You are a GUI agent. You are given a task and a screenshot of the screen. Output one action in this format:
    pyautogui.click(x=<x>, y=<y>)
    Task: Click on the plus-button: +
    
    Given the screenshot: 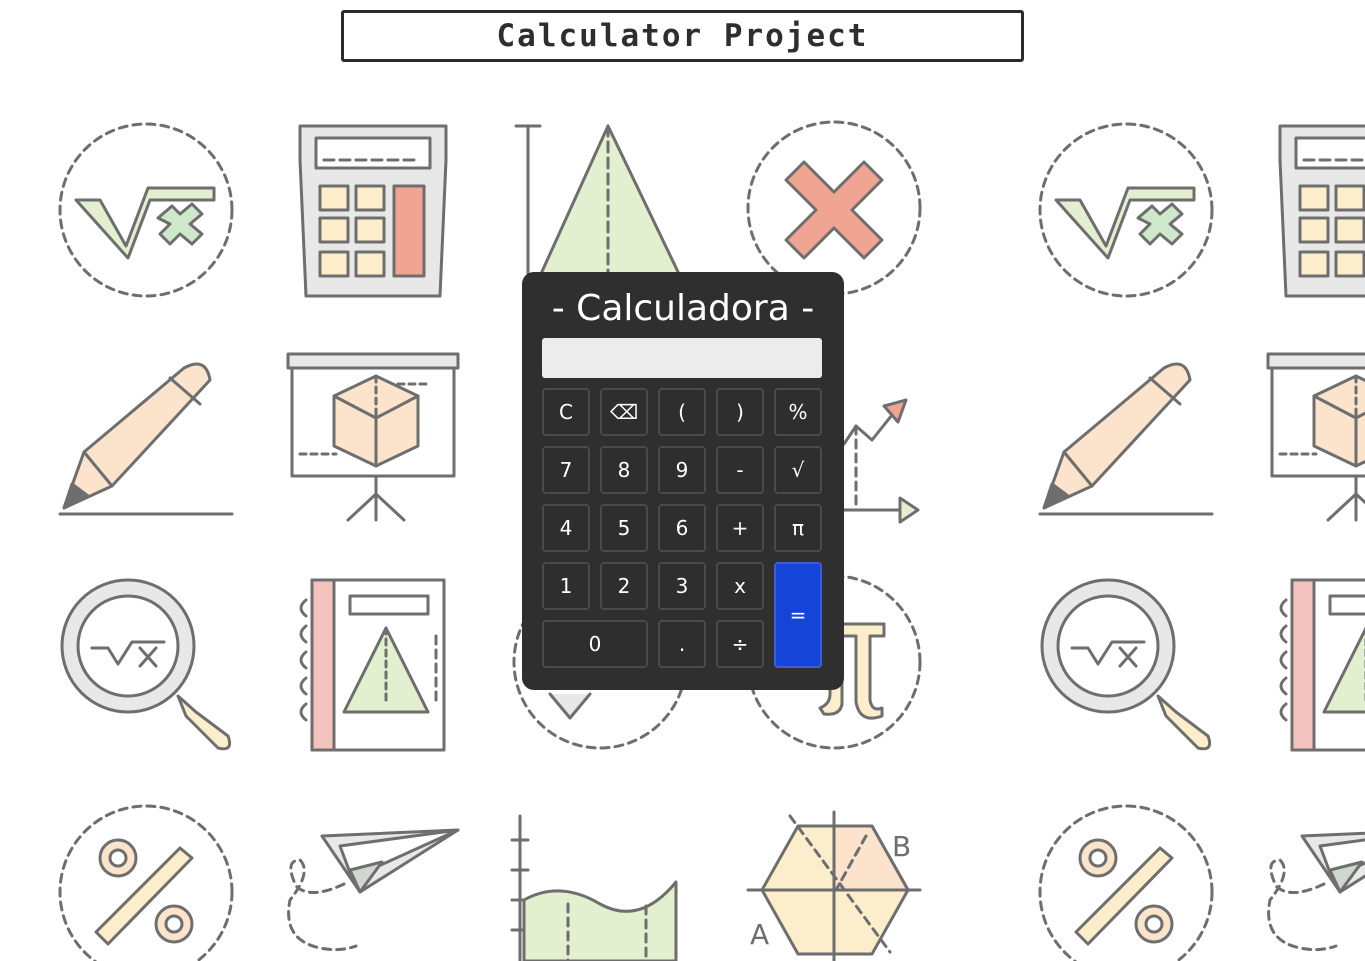 What is the action you would take?
    pyautogui.click(x=740, y=528)
    